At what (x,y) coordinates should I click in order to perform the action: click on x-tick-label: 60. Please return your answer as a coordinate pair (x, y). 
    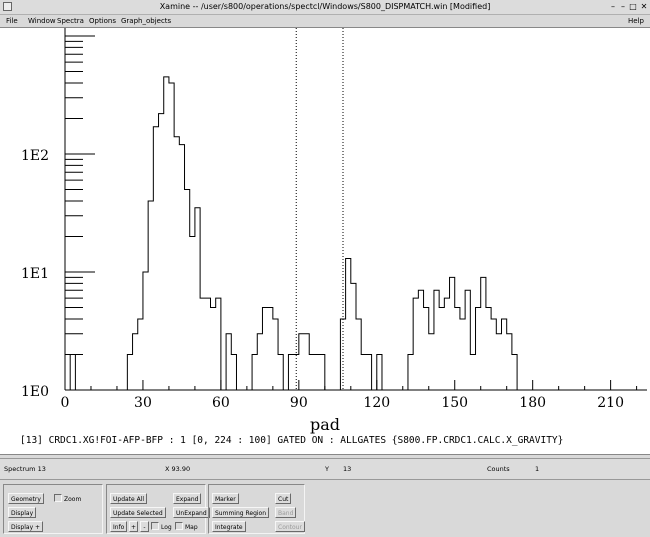
    Looking at the image, I should click on (221, 403).